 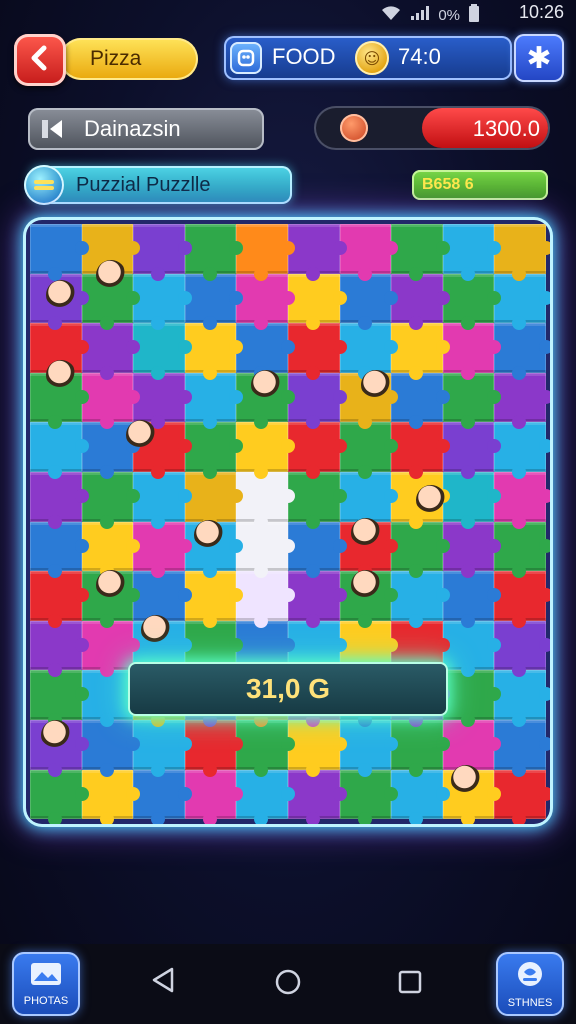 I want to click on nav-back-icon, so click(x=163, y=982).